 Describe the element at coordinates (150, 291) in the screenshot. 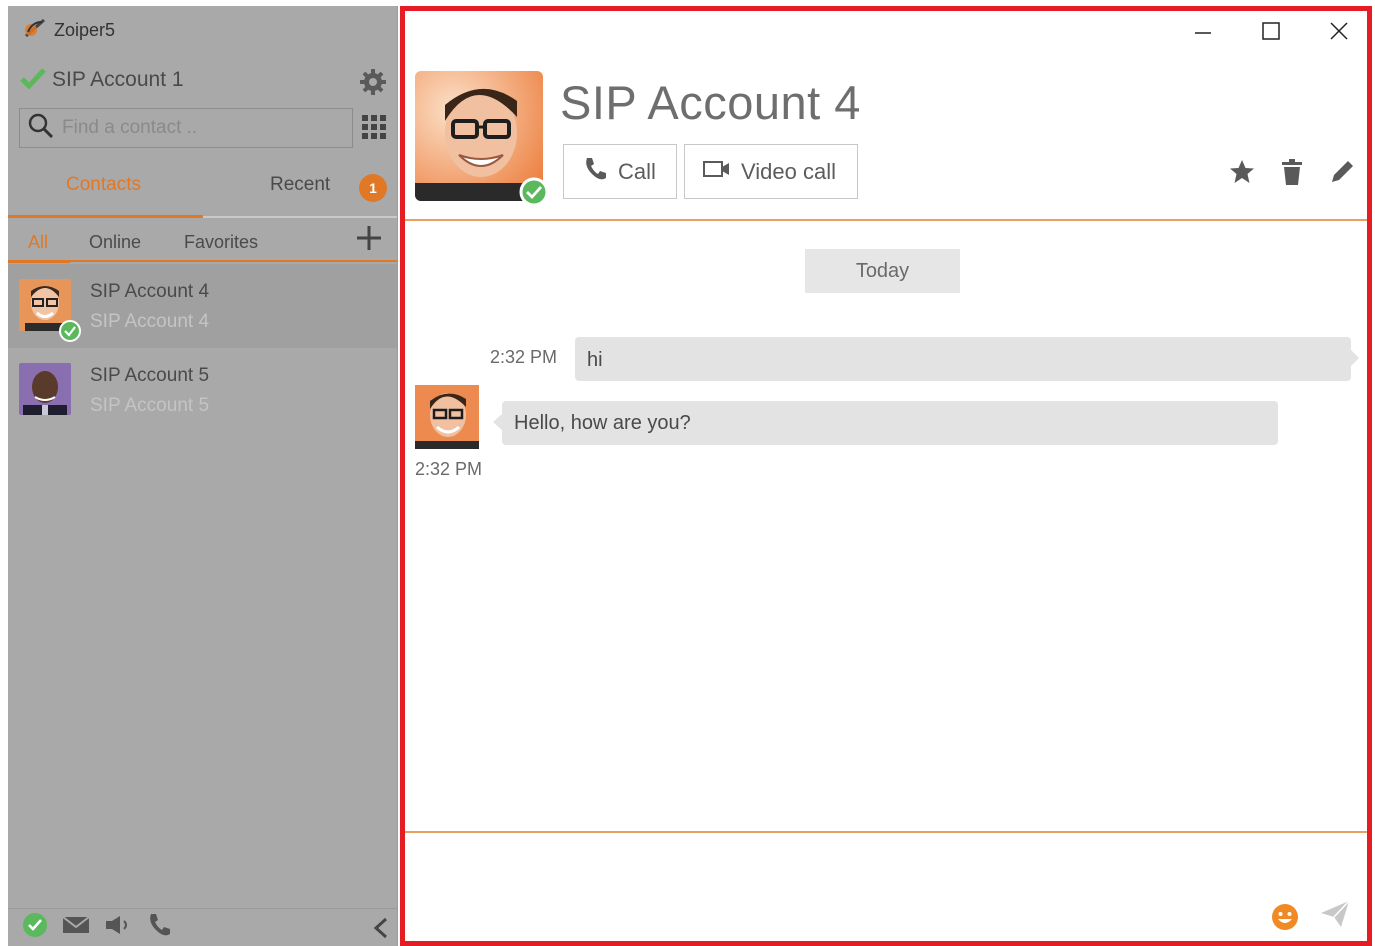

I see `contact-name: SIP Account 4` at that location.